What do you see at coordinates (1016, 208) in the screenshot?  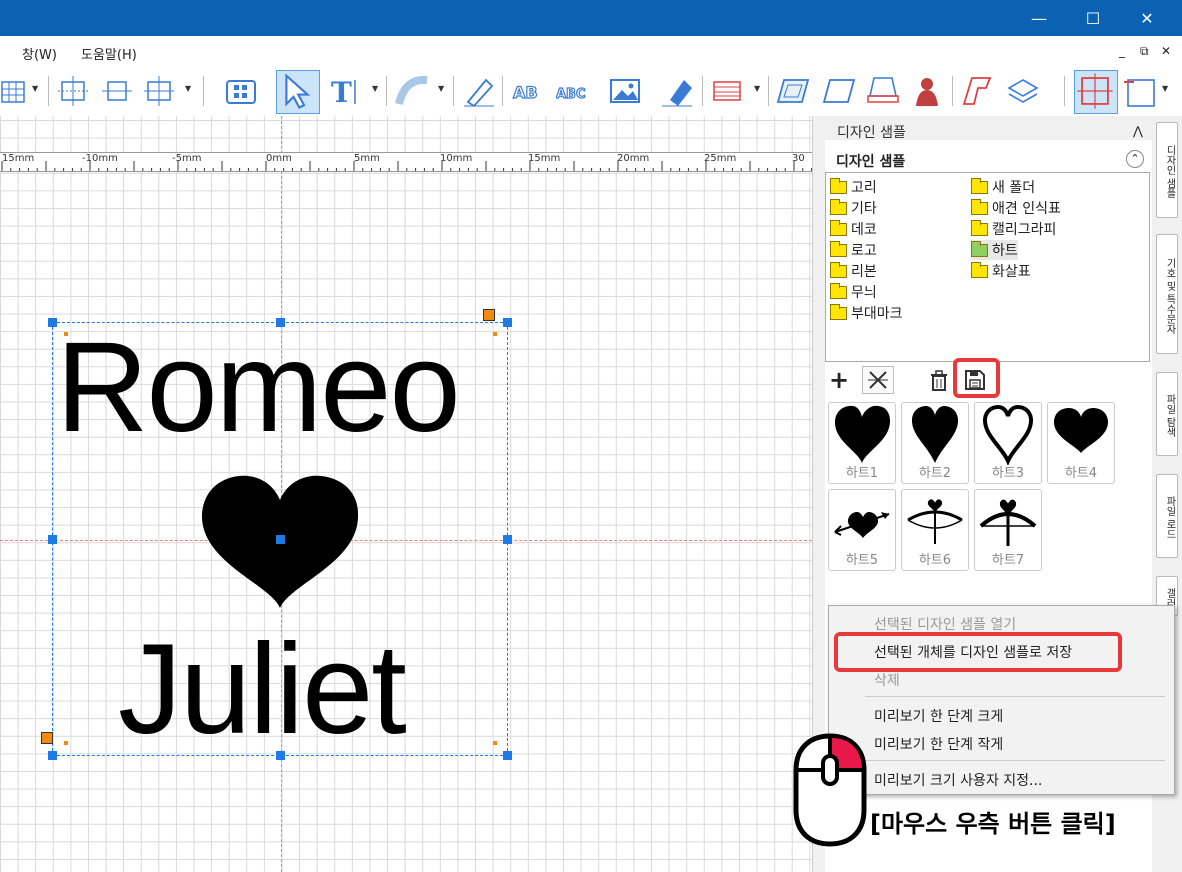 I see `folder-item: 애견 인식표` at bounding box center [1016, 208].